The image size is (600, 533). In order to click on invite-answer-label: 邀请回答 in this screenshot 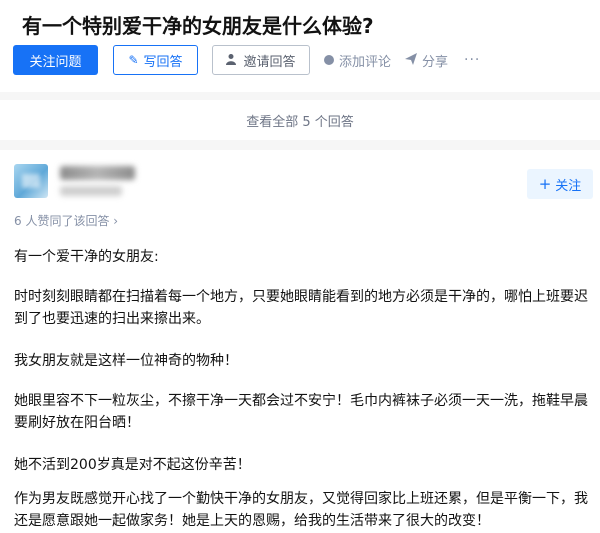, I will do `click(269, 62)`.